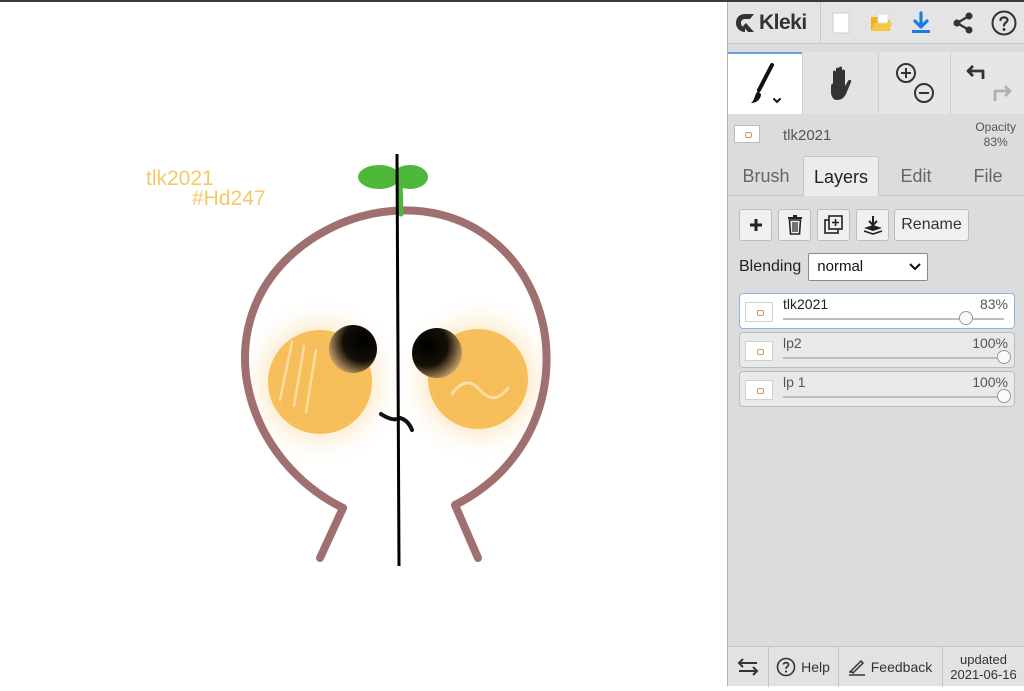 The width and height of the screenshot is (1024, 691). What do you see at coordinates (995, 127) in the screenshot?
I see `opacity-label: Opacity` at bounding box center [995, 127].